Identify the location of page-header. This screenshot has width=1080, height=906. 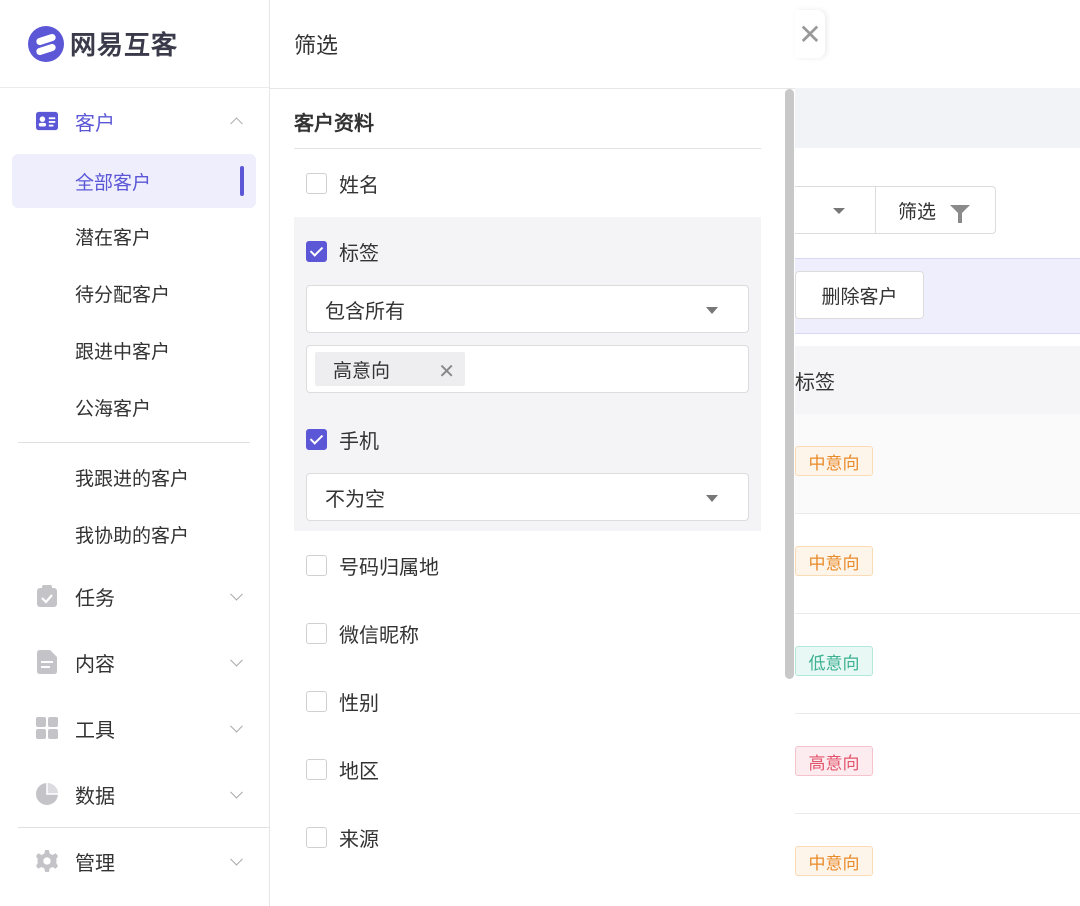
(937, 44).